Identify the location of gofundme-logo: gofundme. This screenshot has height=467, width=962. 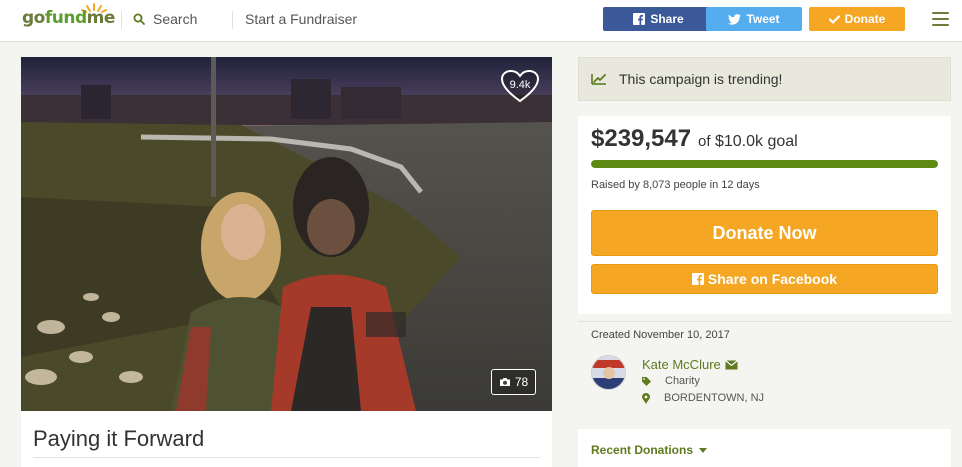
(68, 18).